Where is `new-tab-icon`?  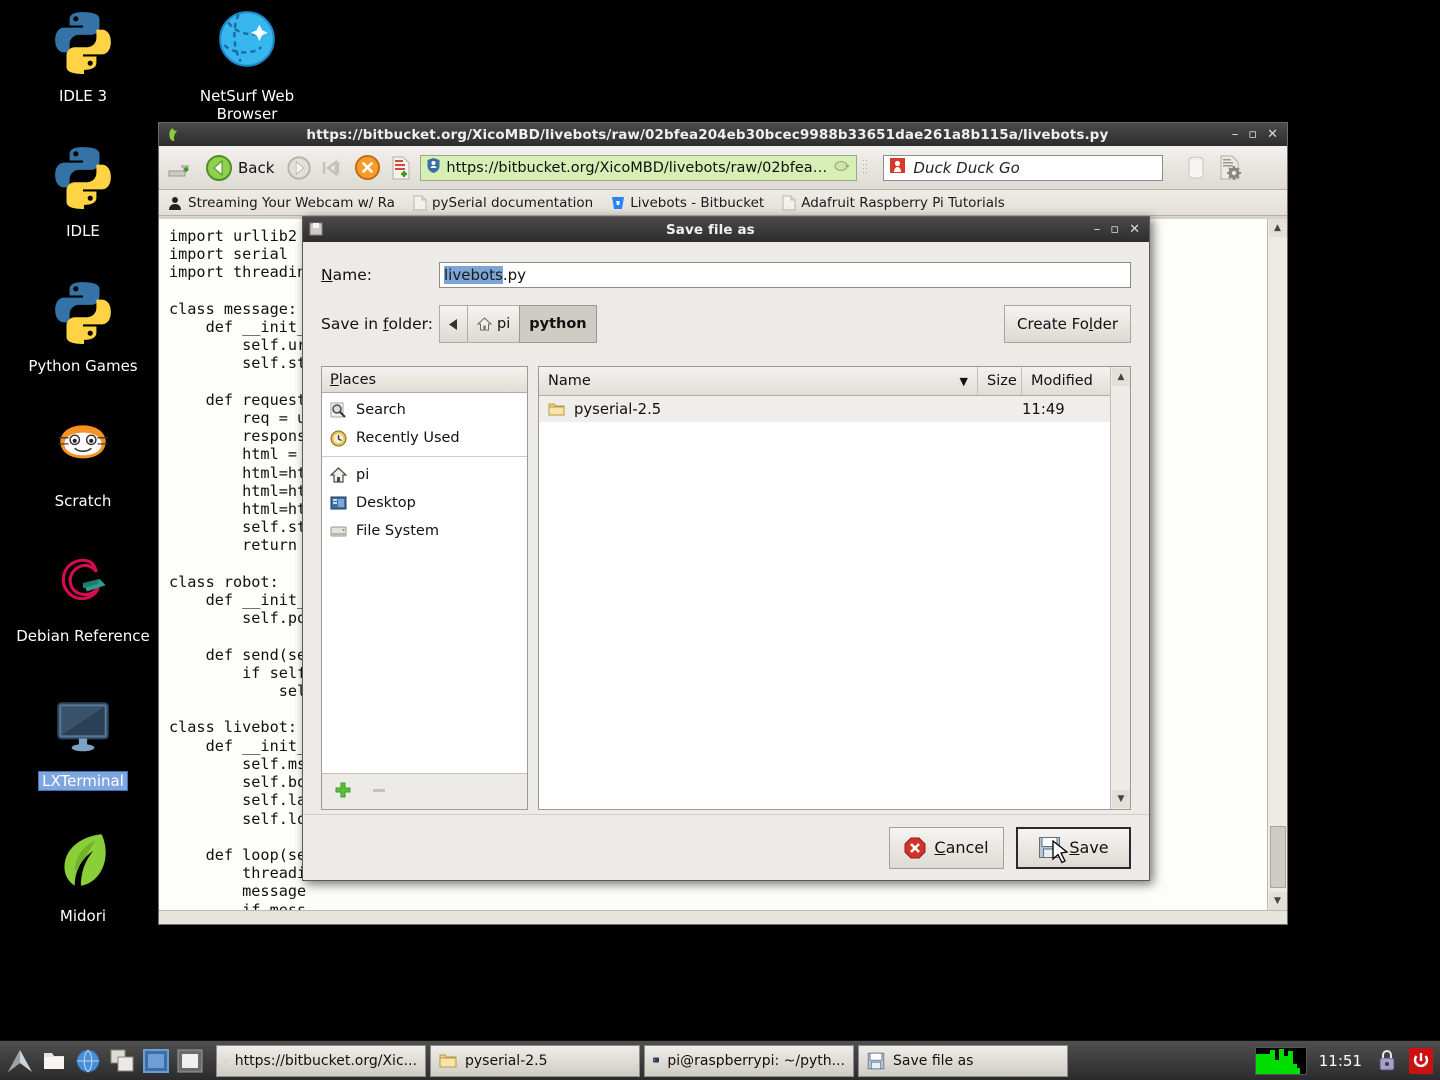
new-tab-icon is located at coordinates (180, 168).